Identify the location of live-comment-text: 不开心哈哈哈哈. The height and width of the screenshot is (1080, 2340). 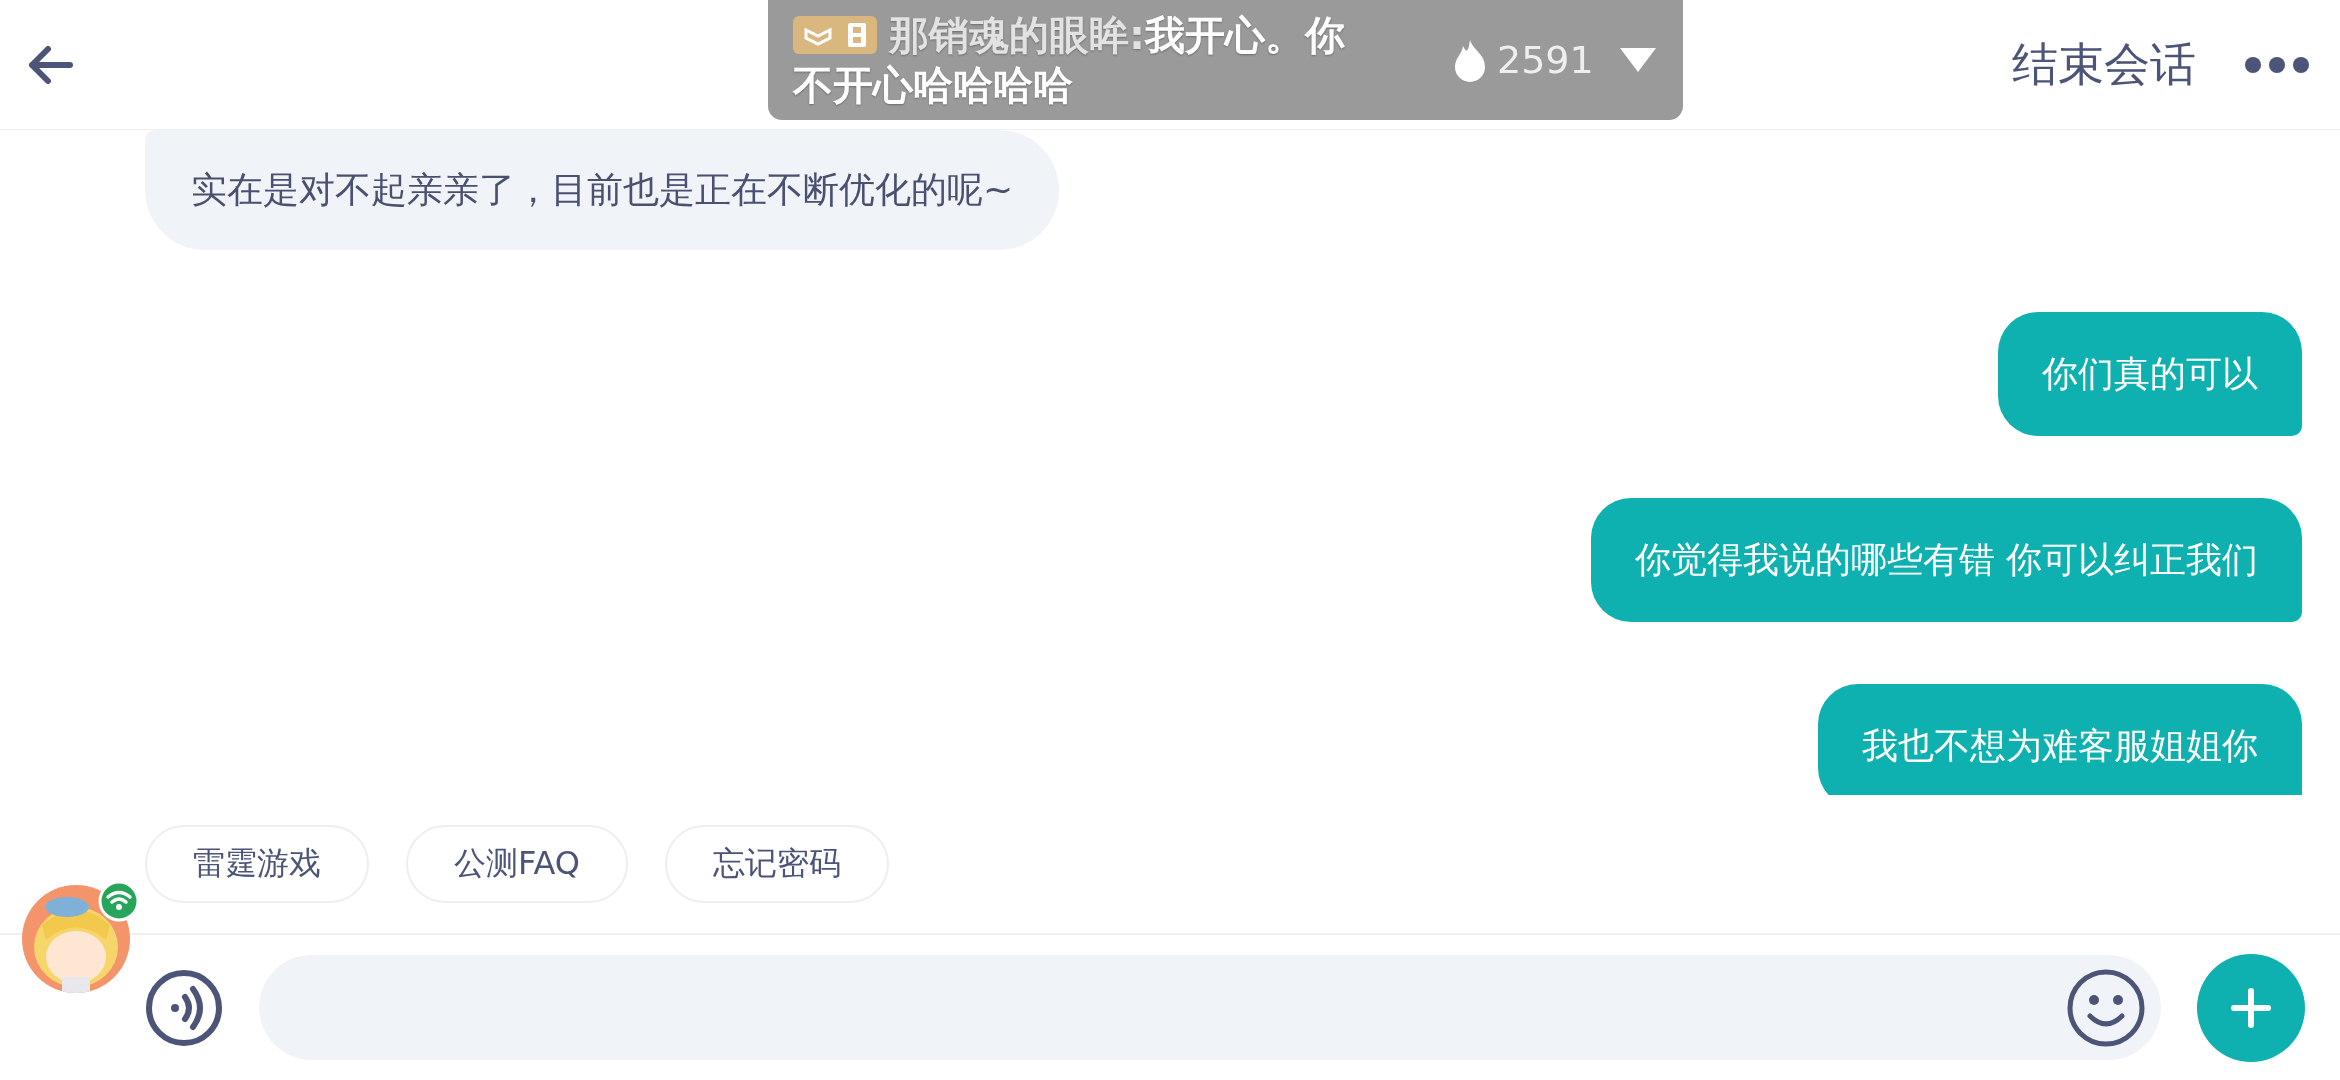
(933, 85).